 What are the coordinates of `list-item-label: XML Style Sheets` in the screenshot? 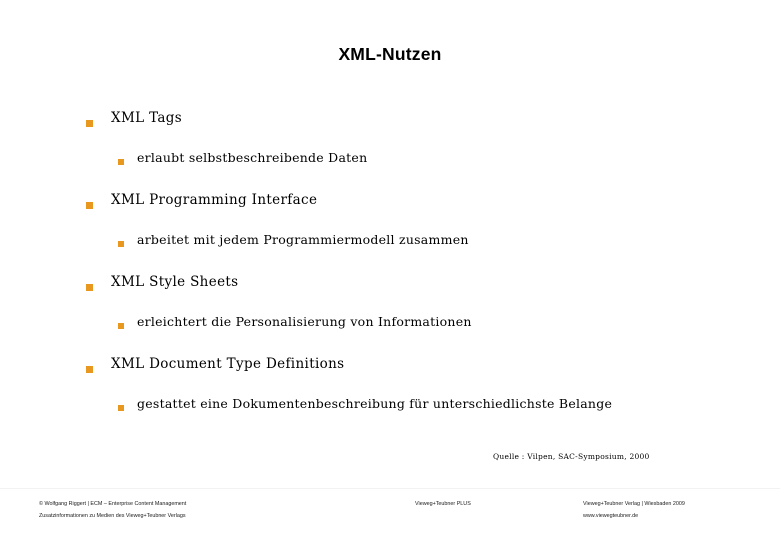 It's located at (175, 282).